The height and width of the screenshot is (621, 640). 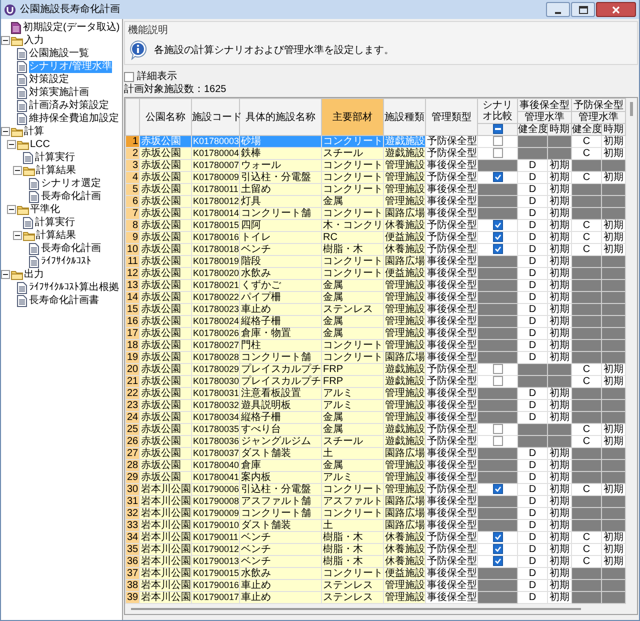 I want to click on row-number: 31, so click(x=133, y=502).